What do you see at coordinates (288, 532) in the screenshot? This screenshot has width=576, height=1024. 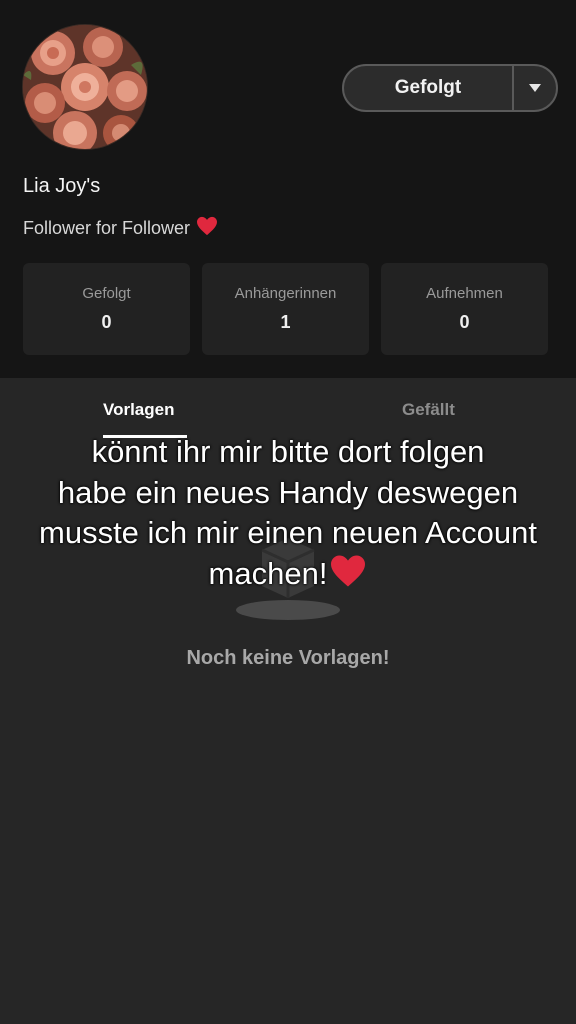 I see `overlay-line-3: musste ich mir einen neuen Account` at bounding box center [288, 532].